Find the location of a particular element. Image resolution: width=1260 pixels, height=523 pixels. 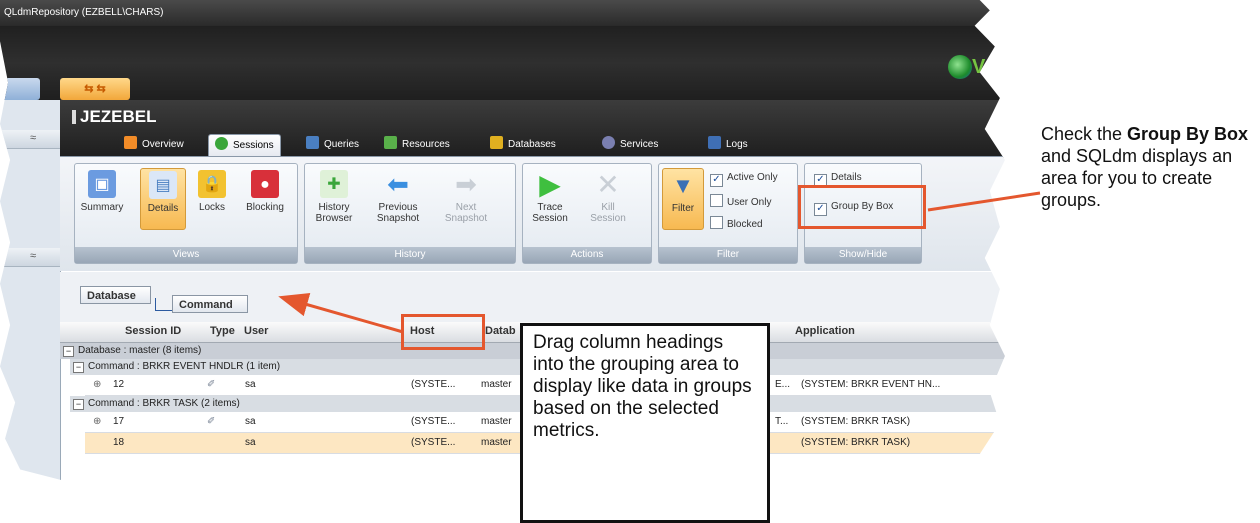

arrow-to-grouping-area is located at coordinates (341, 313).